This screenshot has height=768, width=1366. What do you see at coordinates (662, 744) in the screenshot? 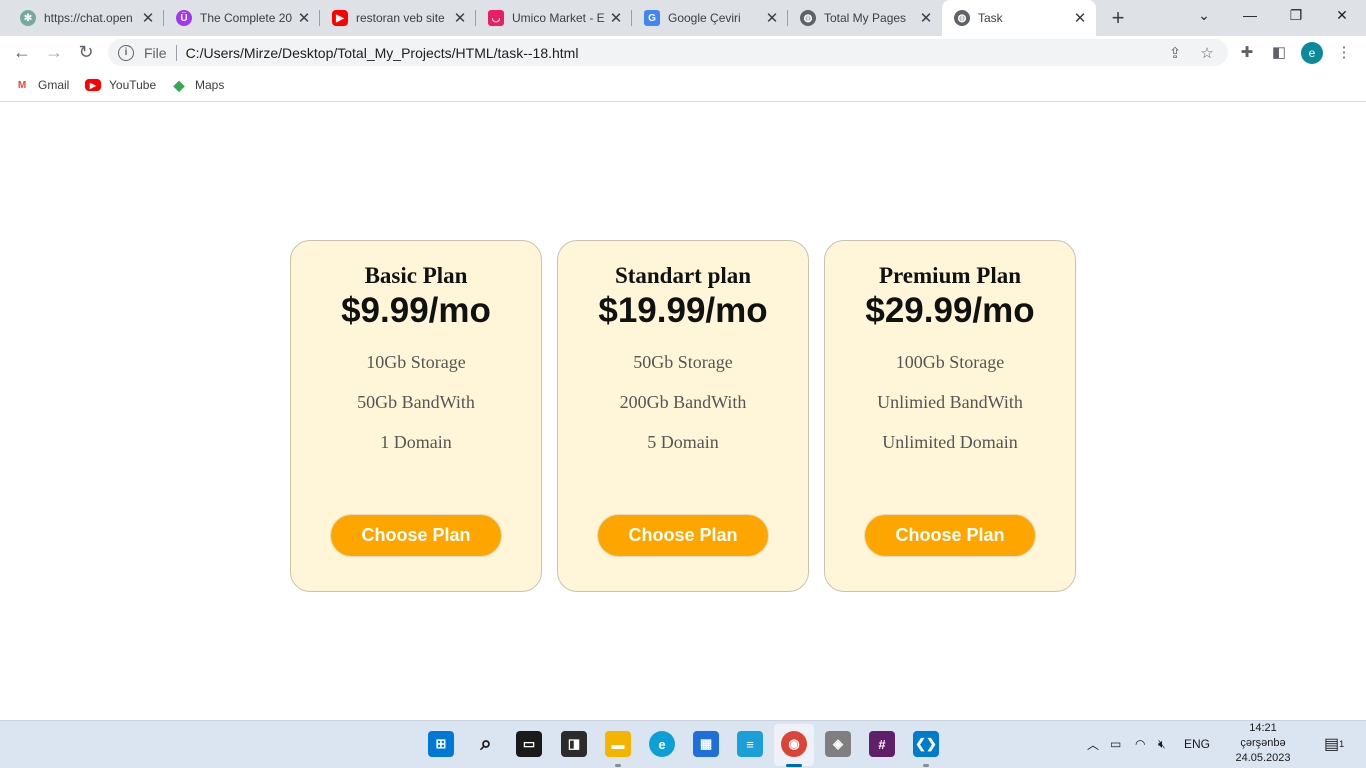
I see `edge-icon: e` at bounding box center [662, 744].